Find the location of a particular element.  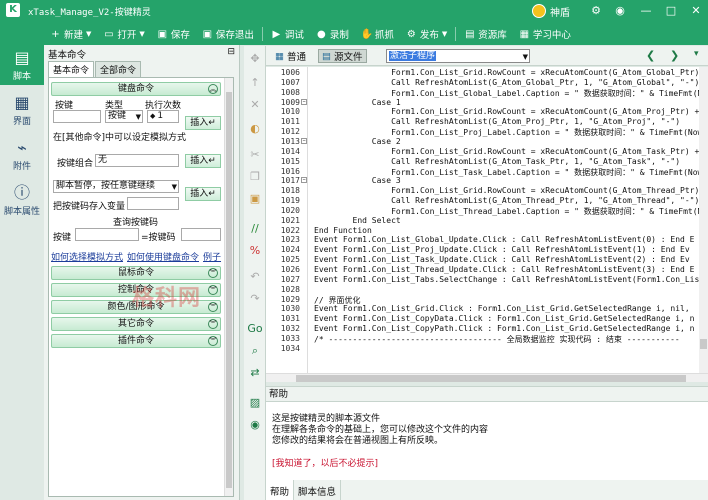

type-select-value: 按键 is located at coordinates (117, 116).